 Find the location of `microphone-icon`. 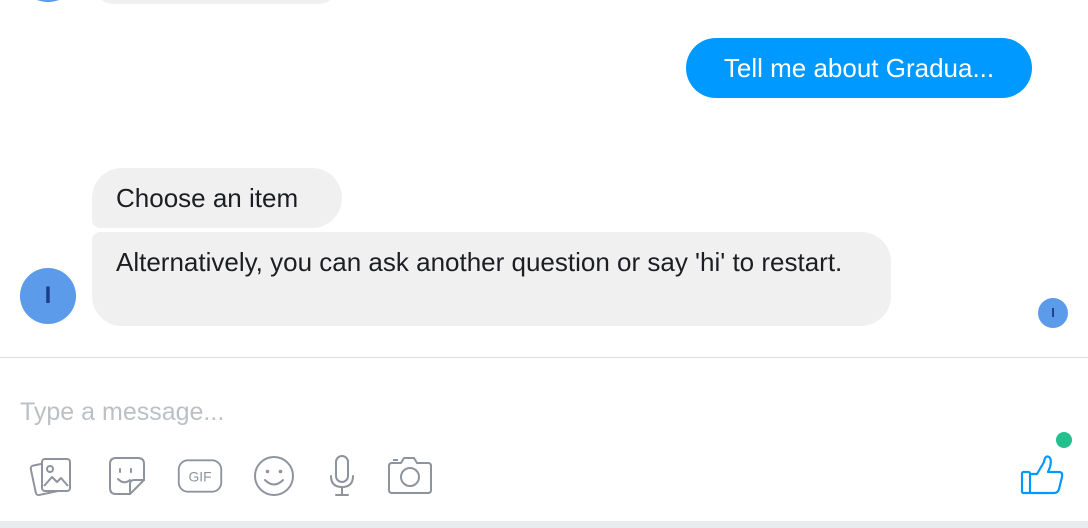

microphone-icon is located at coordinates (342, 475).